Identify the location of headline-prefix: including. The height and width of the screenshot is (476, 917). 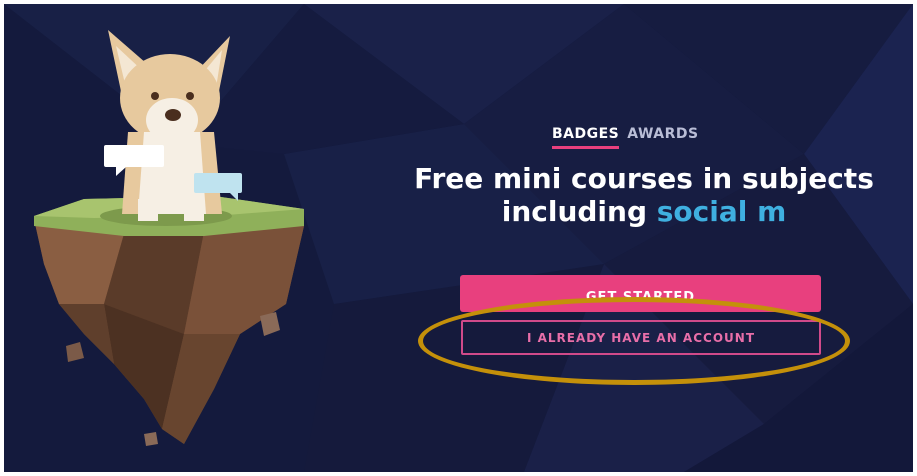
(579, 211).